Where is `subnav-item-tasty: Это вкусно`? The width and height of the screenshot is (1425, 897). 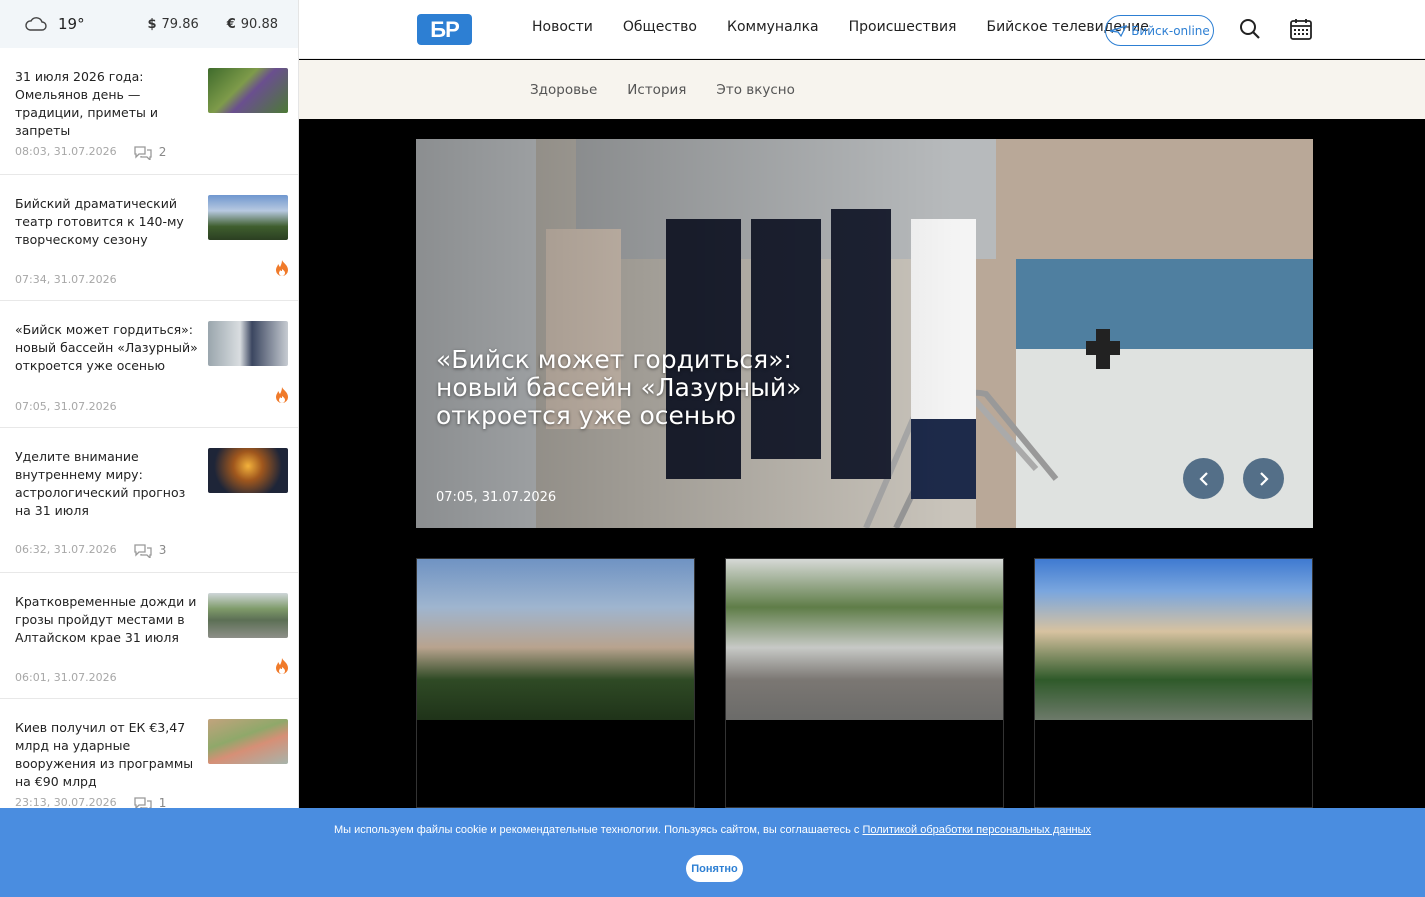
subnav-item-tasty: Это вкусно is located at coordinates (755, 90).